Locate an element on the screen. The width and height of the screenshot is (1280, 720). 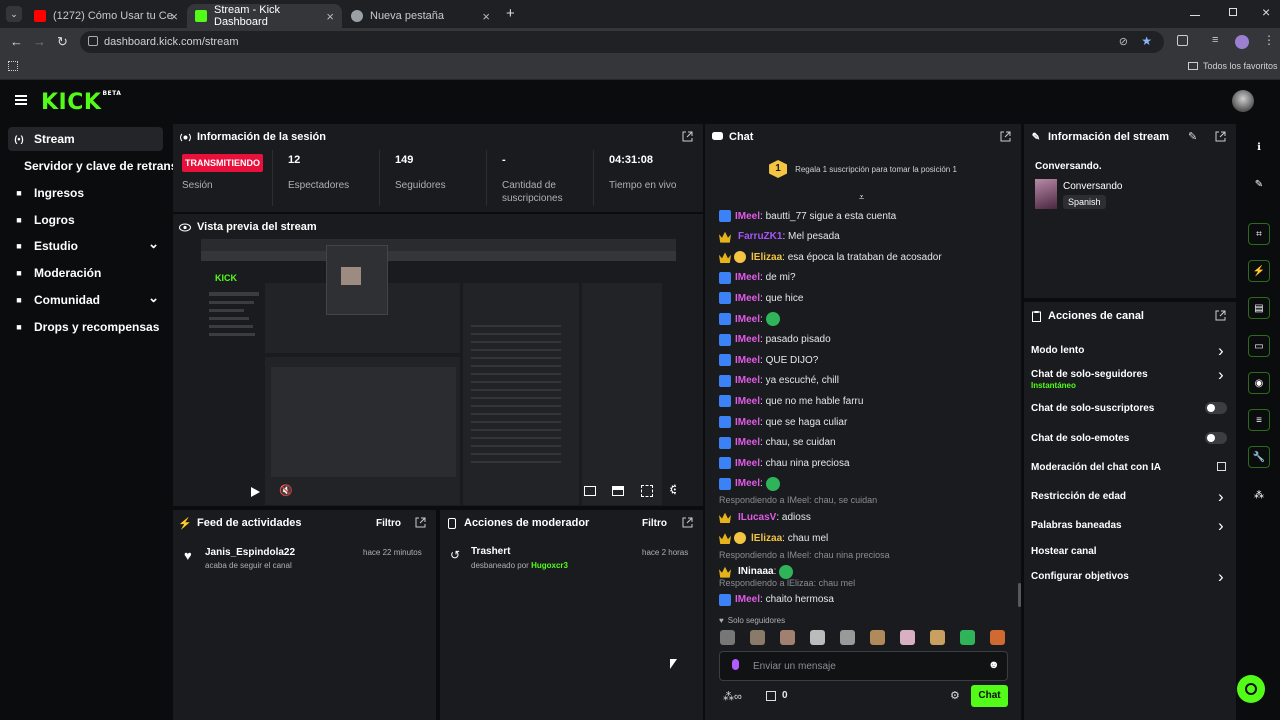
apps-grid-icon is located at coordinates (13, 66).